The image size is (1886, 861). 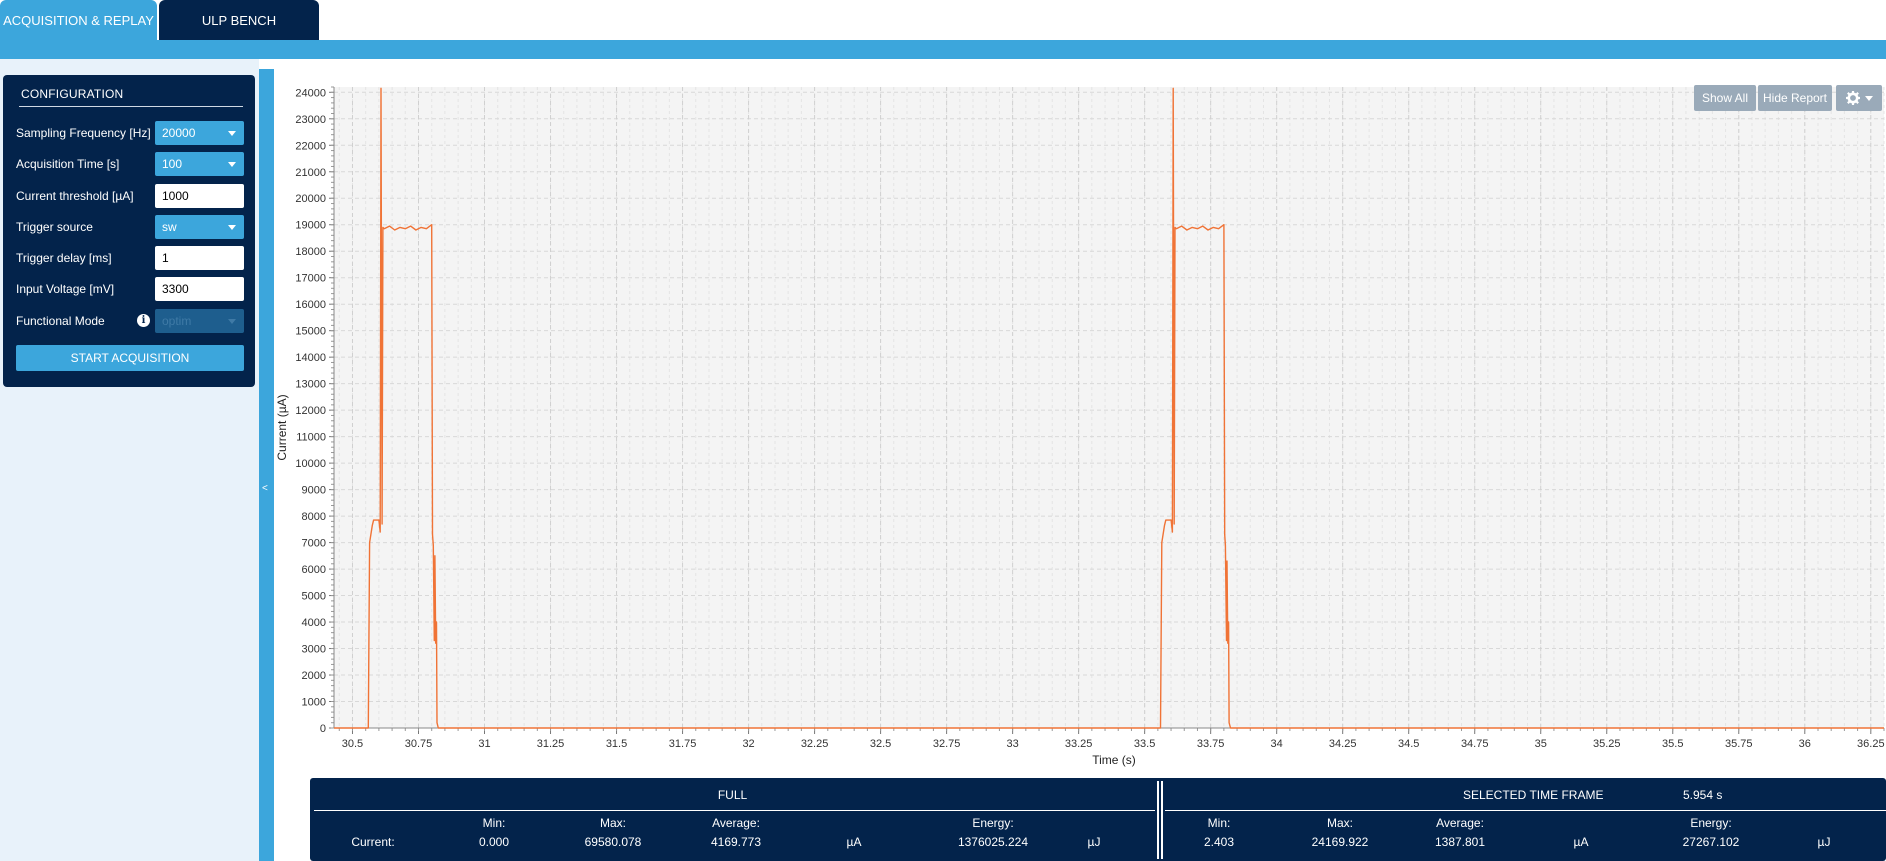 I want to click on full-avg-label: Average:, so click(x=736, y=823).